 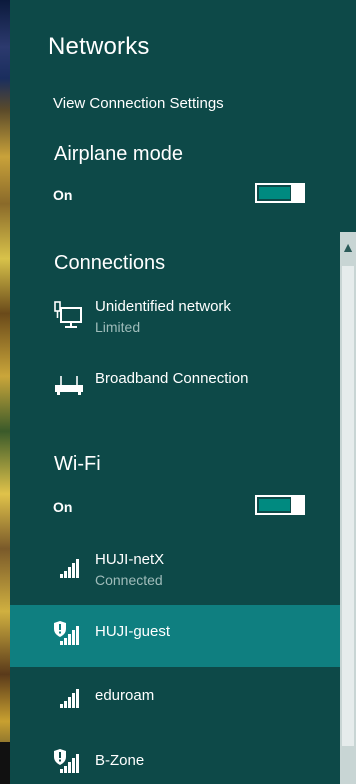 What do you see at coordinates (118, 154) in the screenshot?
I see `airplane-mode-heading: Airplane mode` at bounding box center [118, 154].